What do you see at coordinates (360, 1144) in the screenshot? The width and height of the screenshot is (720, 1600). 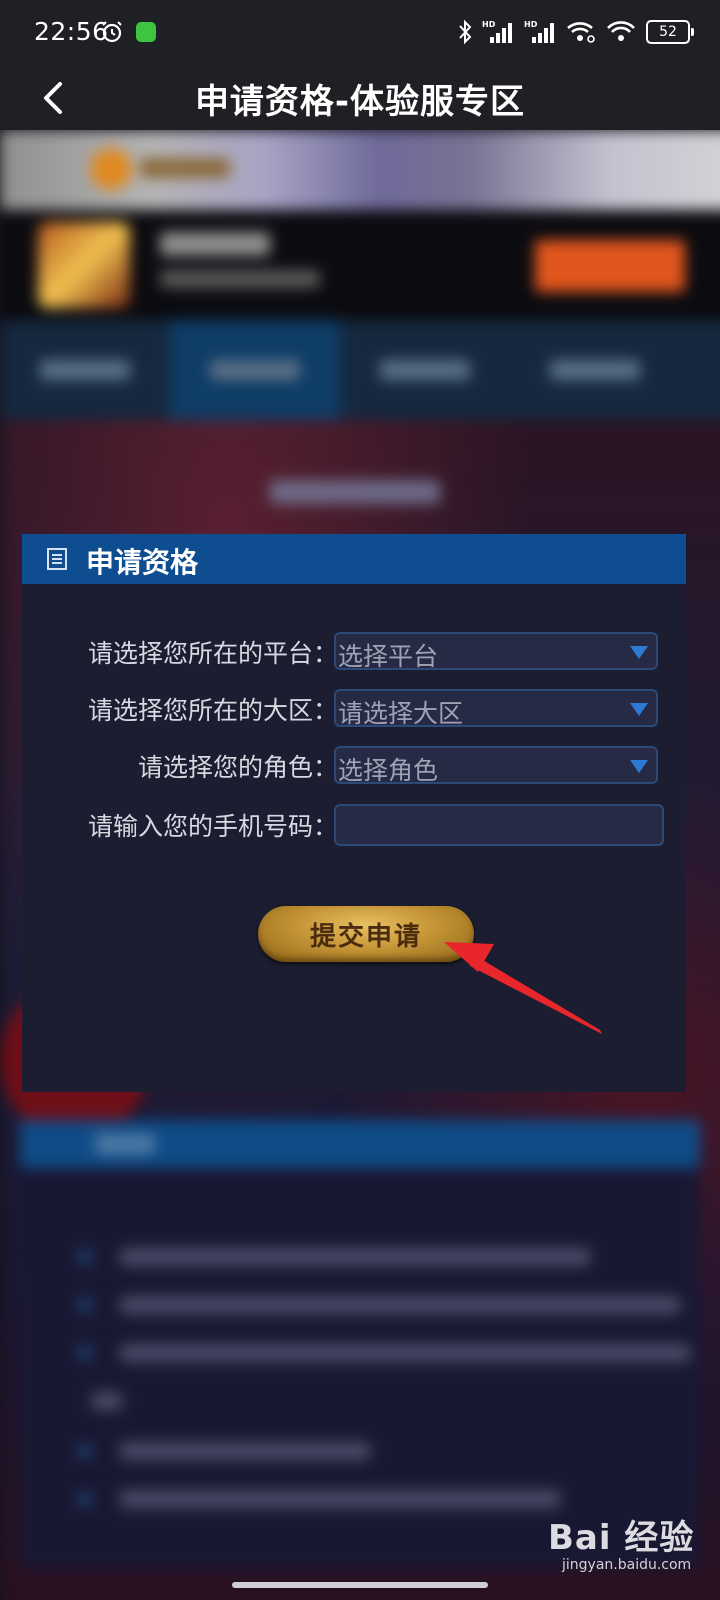 I see `secondary-panel-header` at bounding box center [360, 1144].